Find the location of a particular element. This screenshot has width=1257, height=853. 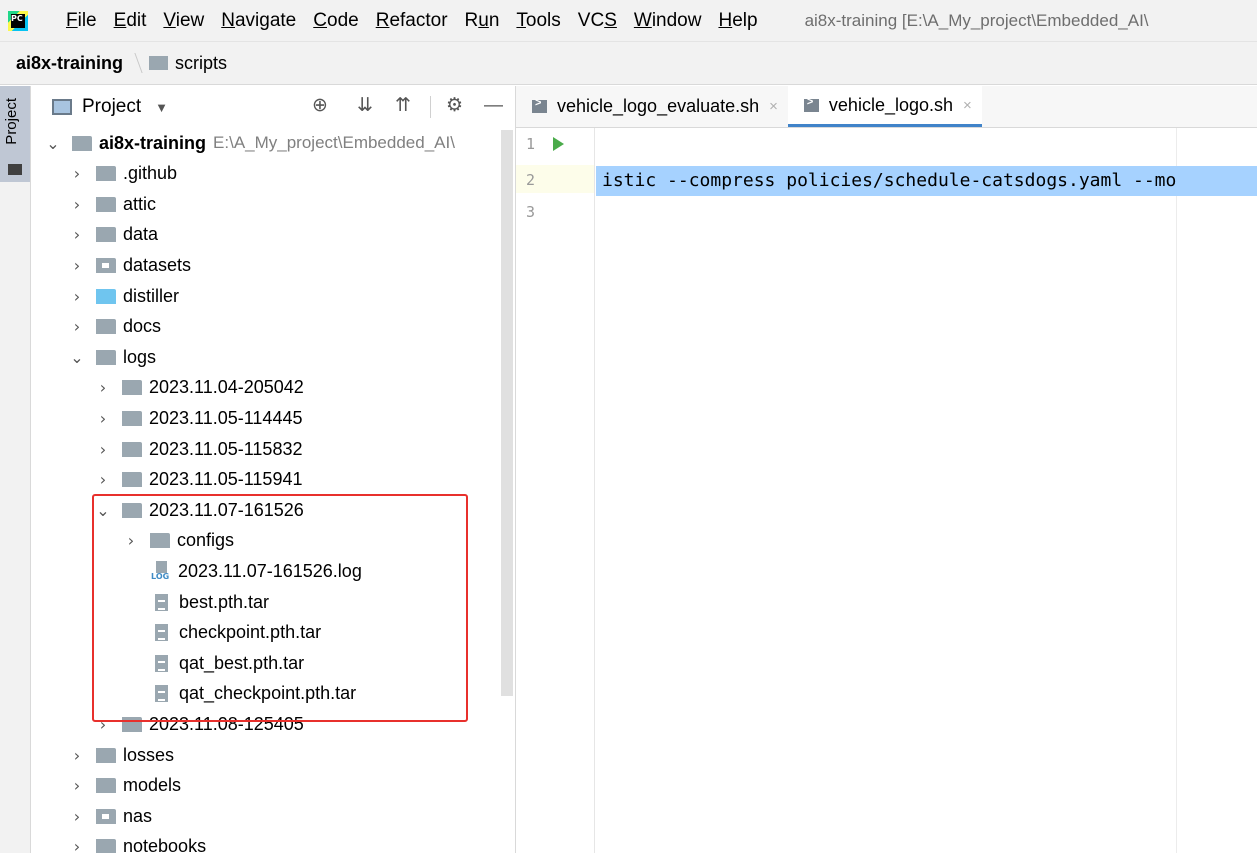

menu-item: Refactor is located at coordinates (412, 21).